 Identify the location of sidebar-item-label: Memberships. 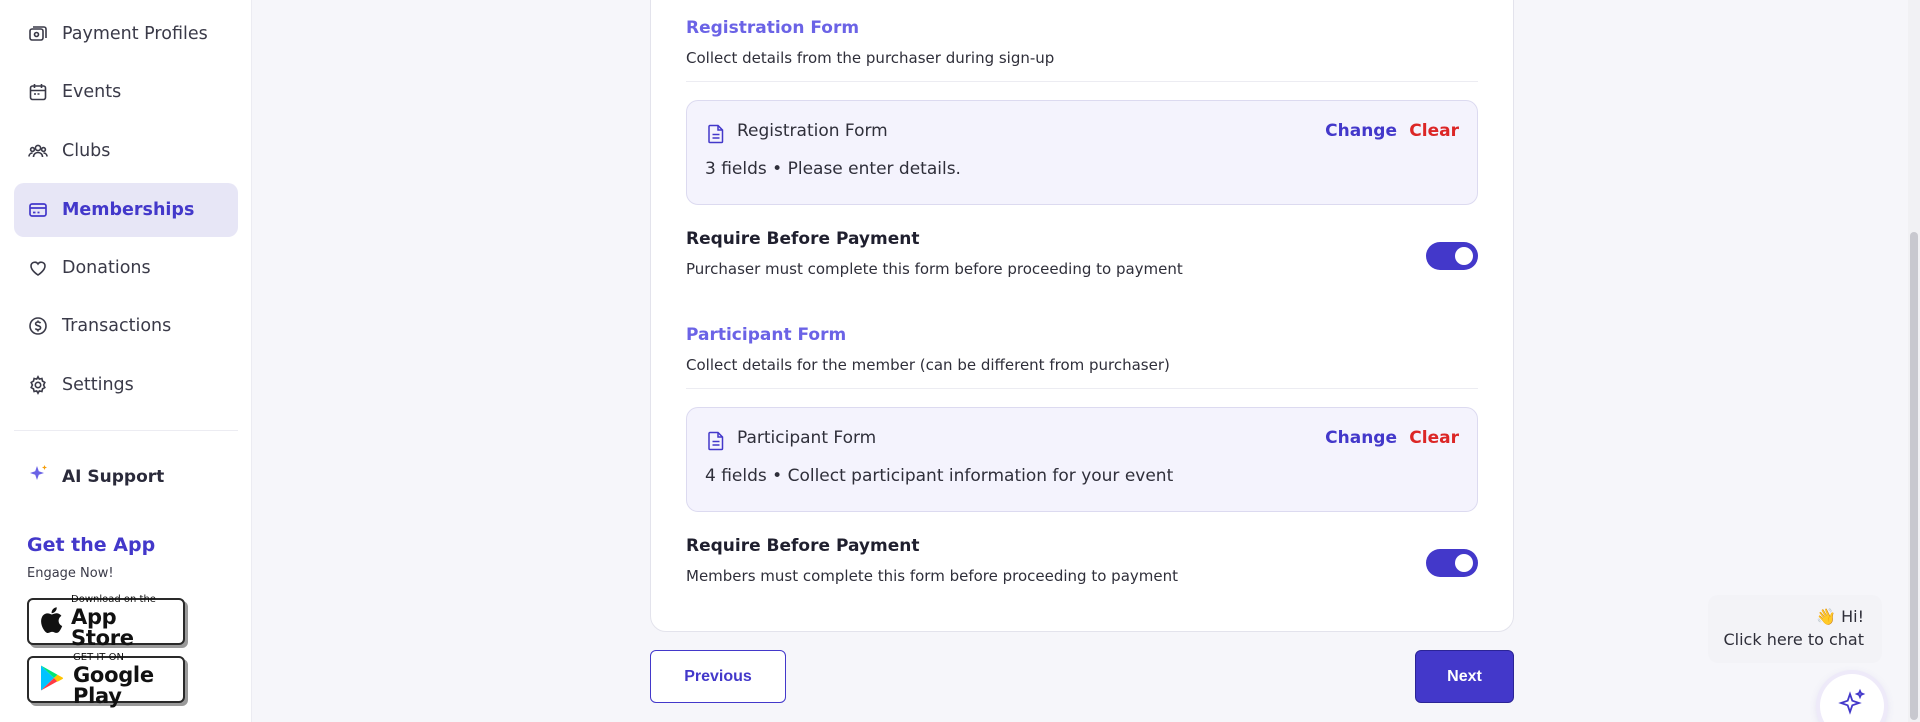
(128, 210).